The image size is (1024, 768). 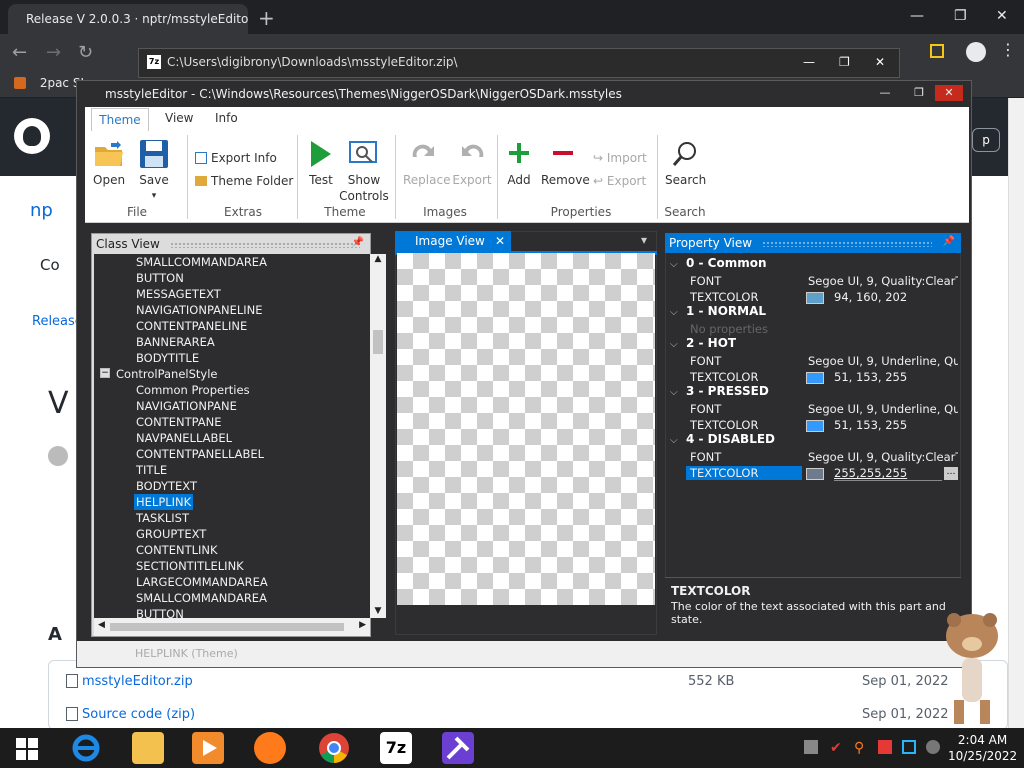 What do you see at coordinates (177, 550) in the screenshot?
I see `tree-item: CONTENTLINK` at bounding box center [177, 550].